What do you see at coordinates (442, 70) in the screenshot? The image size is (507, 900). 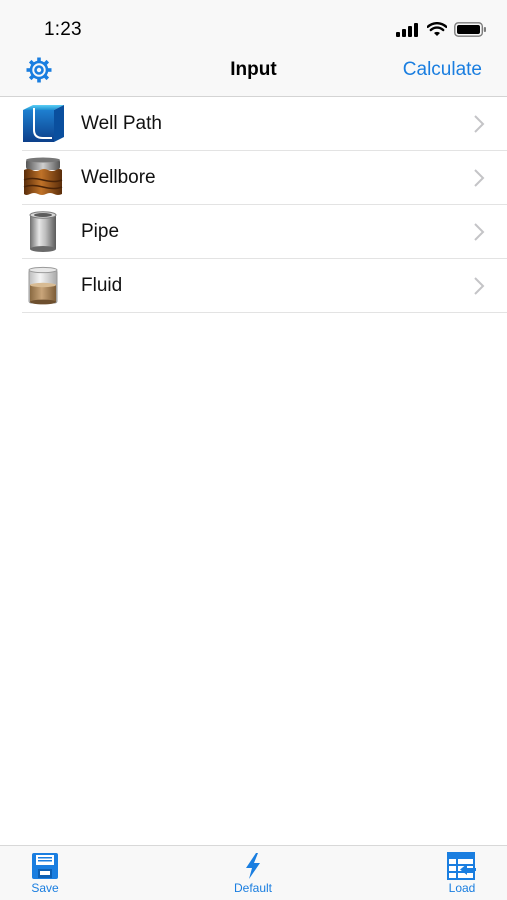 I see `calculate-button: Calculate` at bounding box center [442, 70].